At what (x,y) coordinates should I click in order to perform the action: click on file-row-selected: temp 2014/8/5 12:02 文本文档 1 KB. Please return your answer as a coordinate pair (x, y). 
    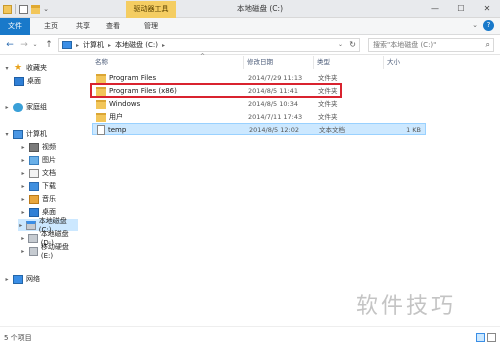
    Looking at the image, I should click on (259, 129).